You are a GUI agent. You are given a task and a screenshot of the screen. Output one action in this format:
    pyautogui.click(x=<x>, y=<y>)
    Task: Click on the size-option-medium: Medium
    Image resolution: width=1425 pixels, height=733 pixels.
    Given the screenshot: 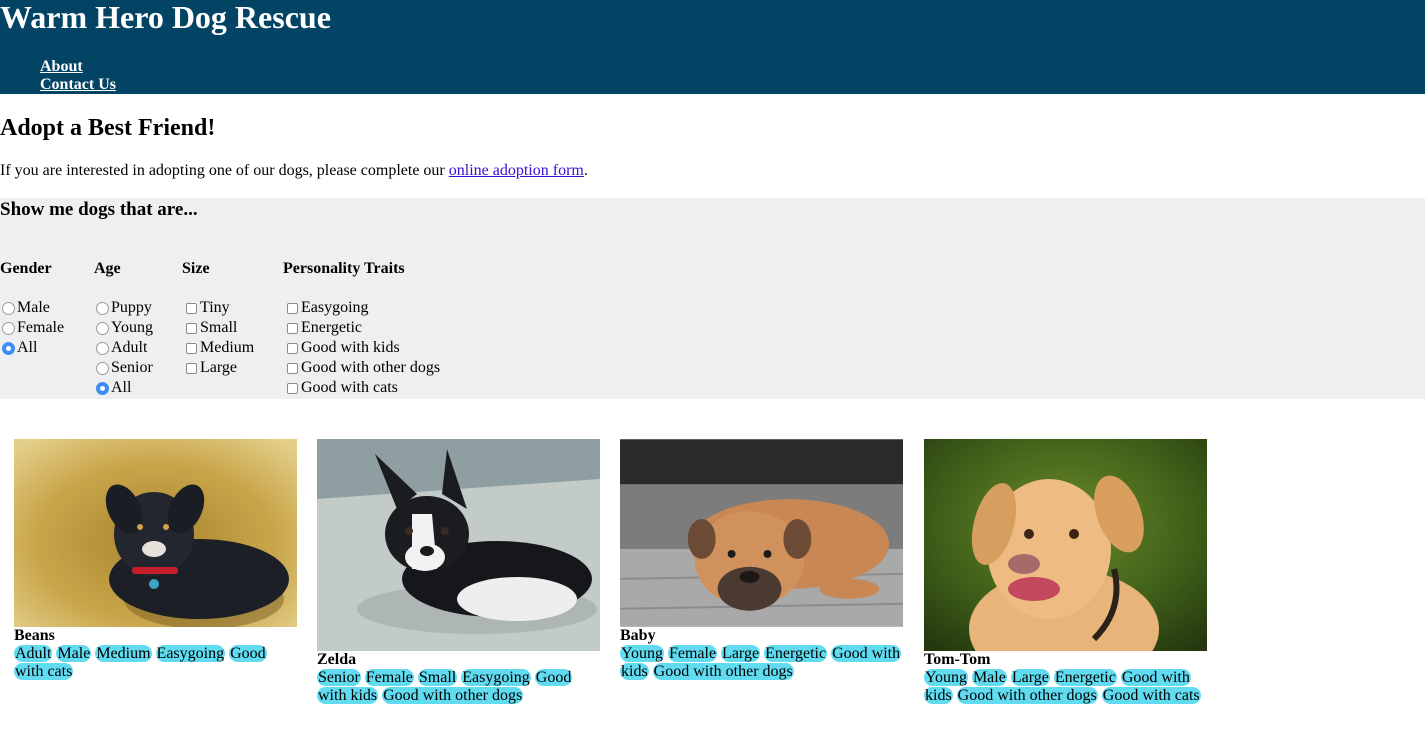 What is the action you would take?
    pyautogui.click(x=218, y=348)
    